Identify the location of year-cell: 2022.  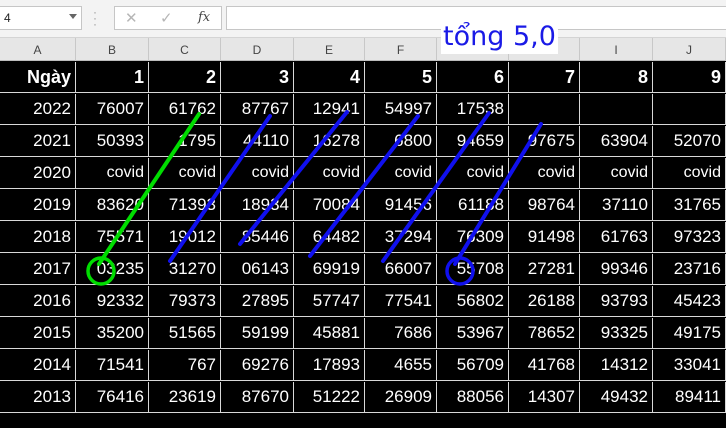
(38, 109).